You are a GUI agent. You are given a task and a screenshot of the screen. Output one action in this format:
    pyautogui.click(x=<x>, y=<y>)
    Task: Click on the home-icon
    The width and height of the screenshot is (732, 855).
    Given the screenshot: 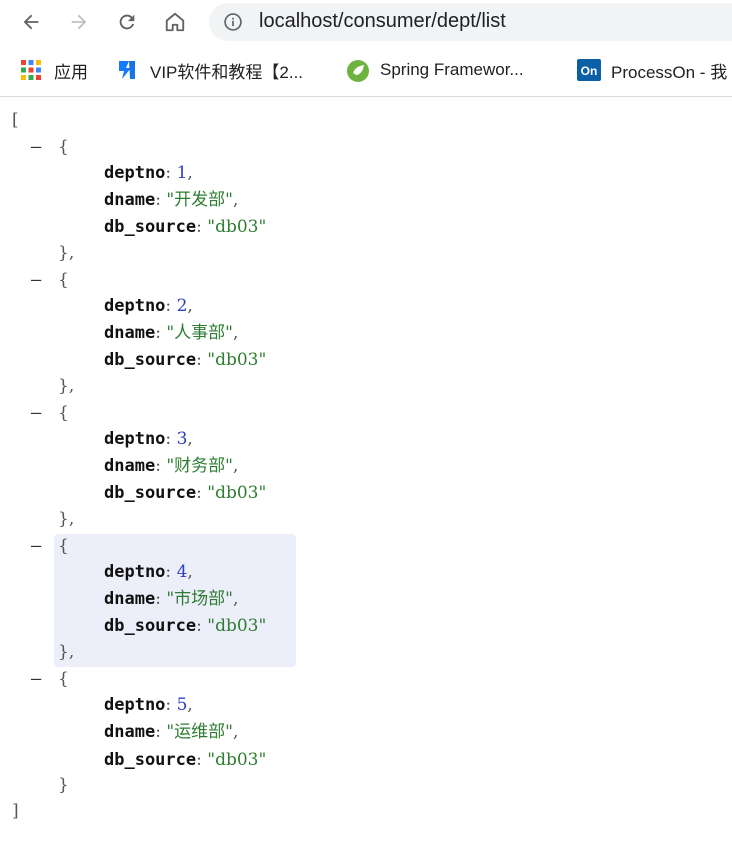 What is the action you would take?
    pyautogui.click(x=175, y=22)
    